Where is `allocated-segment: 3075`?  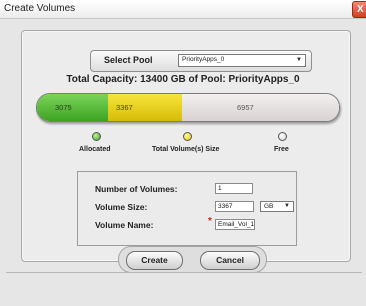
allocated-segment: 3075 is located at coordinates (72, 107).